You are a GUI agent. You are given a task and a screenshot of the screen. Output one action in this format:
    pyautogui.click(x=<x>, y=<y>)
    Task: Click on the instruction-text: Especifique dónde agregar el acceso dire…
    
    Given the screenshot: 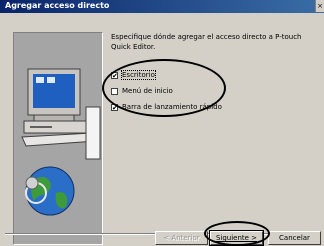 What is the action you would take?
    pyautogui.click(x=206, y=42)
    